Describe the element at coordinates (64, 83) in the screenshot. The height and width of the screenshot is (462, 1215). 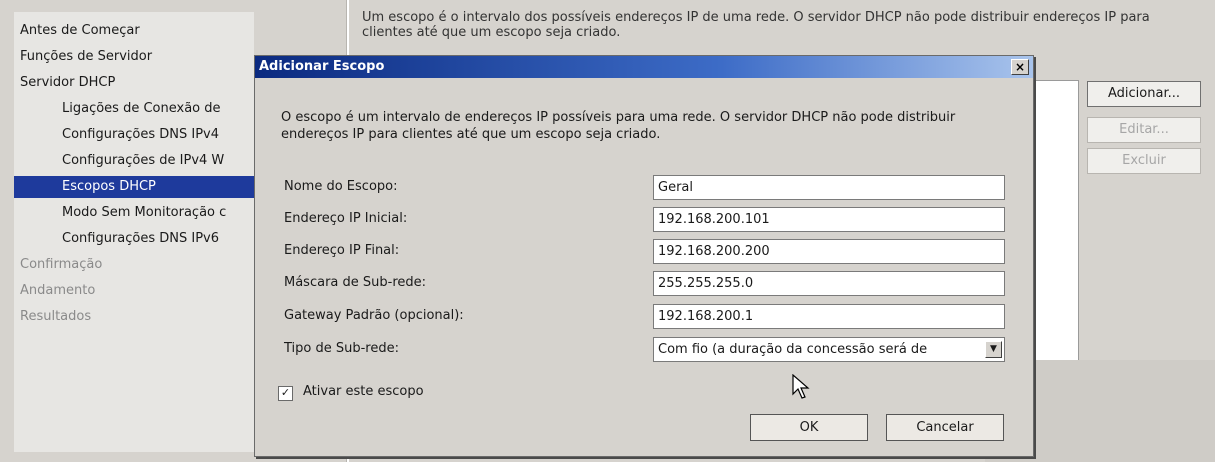
I see `nav-item-servidor-dhcp: Servidor DHCP` at that location.